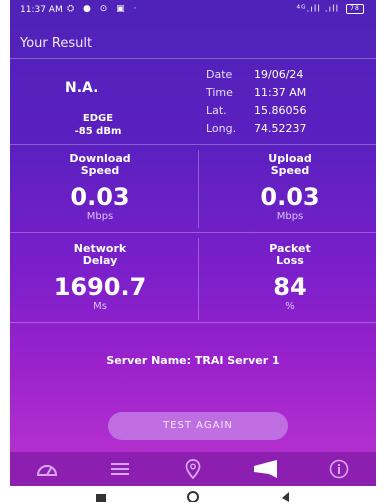  I want to click on network-delay-label: Network Delay, so click(100, 255).